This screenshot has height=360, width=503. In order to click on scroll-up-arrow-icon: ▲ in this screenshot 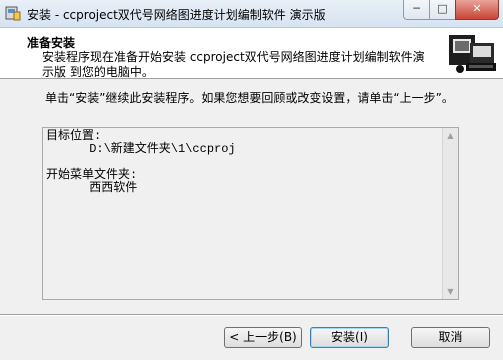, I will do `click(450, 135)`.